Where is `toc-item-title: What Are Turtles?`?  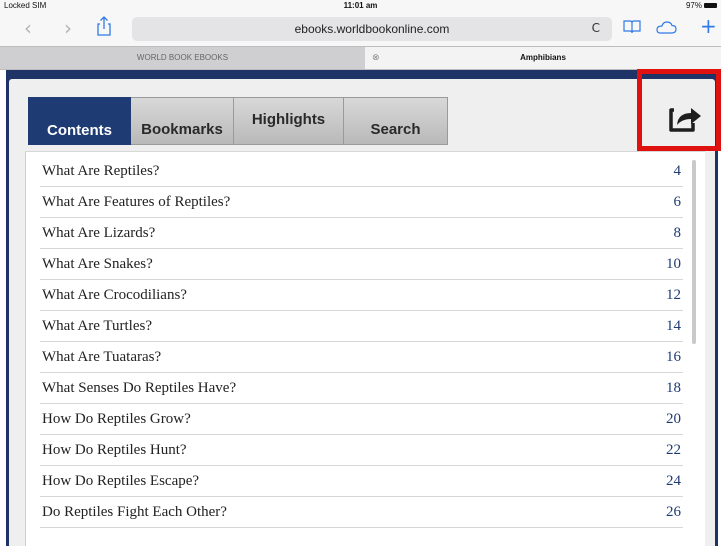
toc-item-title: What Are Turtles? is located at coordinates (97, 326).